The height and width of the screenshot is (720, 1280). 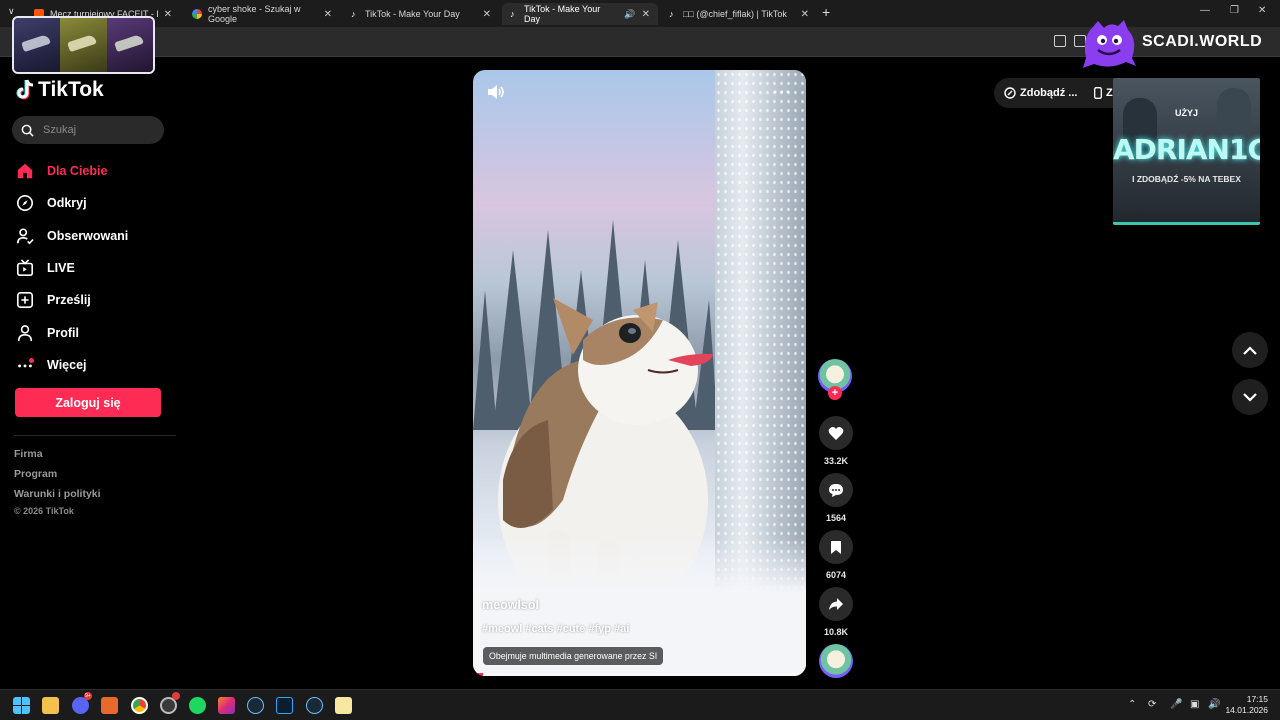 What do you see at coordinates (1186, 179) in the screenshot?
I see `promo-subtitle: I ZDOBĄDŹ -5% NA TEBEX` at bounding box center [1186, 179].